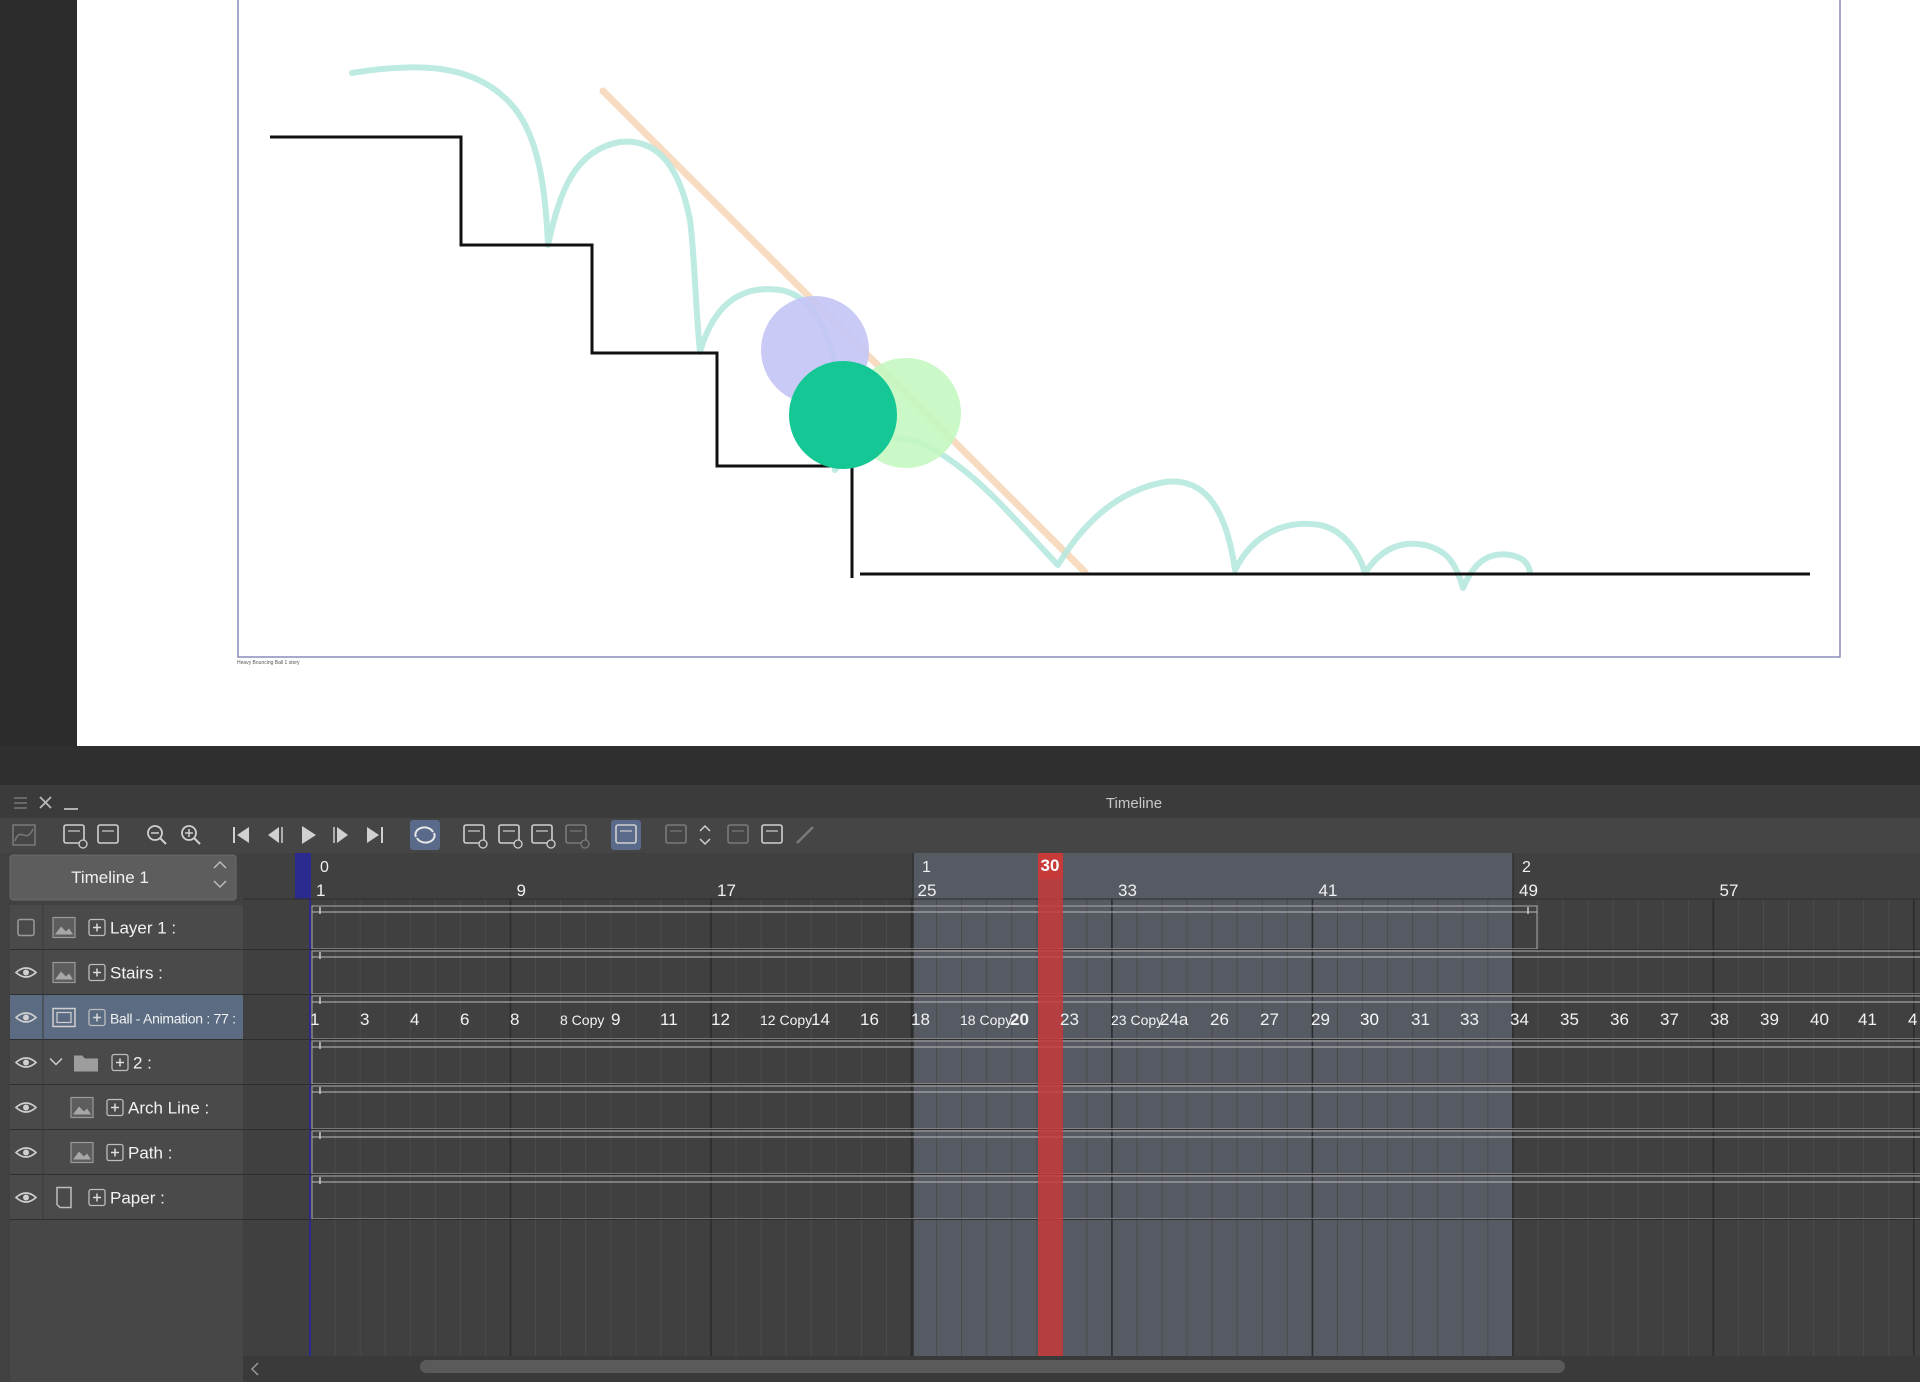 The image size is (1920, 1382). What do you see at coordinates (1213, 1104) in the screenshot?
I see `section-highlight` at bounding box center [1213, 1104].